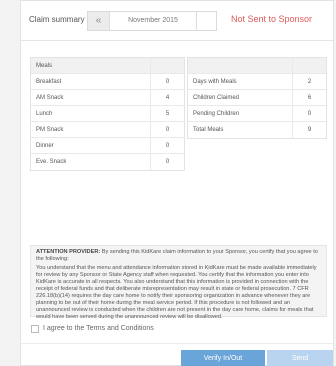 The width and height of the screenshot is (336, 366). I want to click on table-row: Total Meals 9, so click(257, 130).